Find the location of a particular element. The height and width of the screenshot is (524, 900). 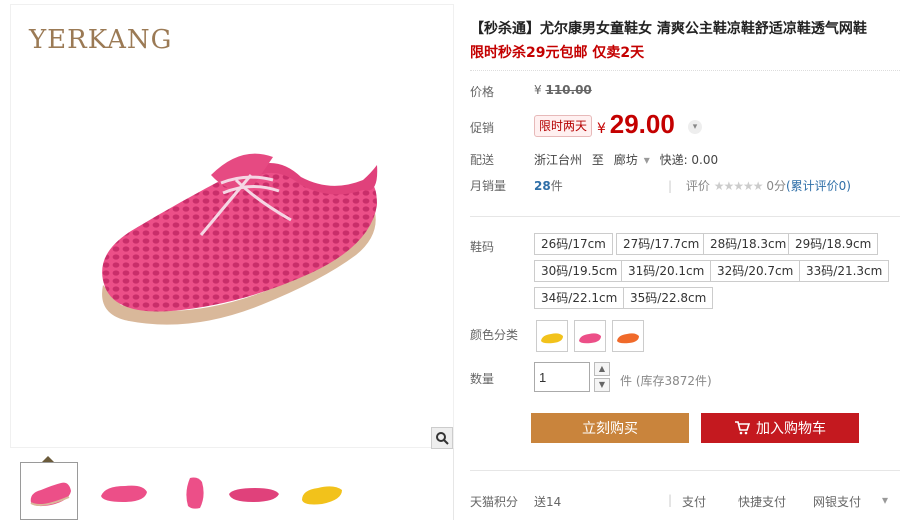

monthly-sales-count: 28 is located at coordinates (542, 186).